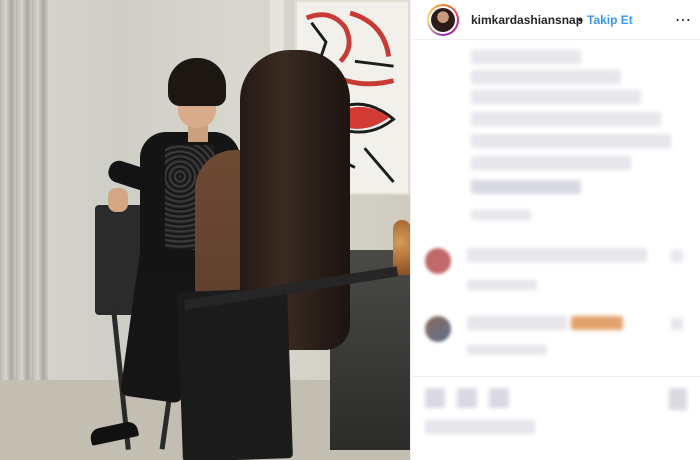 This screenshot has height=460, width=700. I want to click on avatar-ring, so click(443, 20).